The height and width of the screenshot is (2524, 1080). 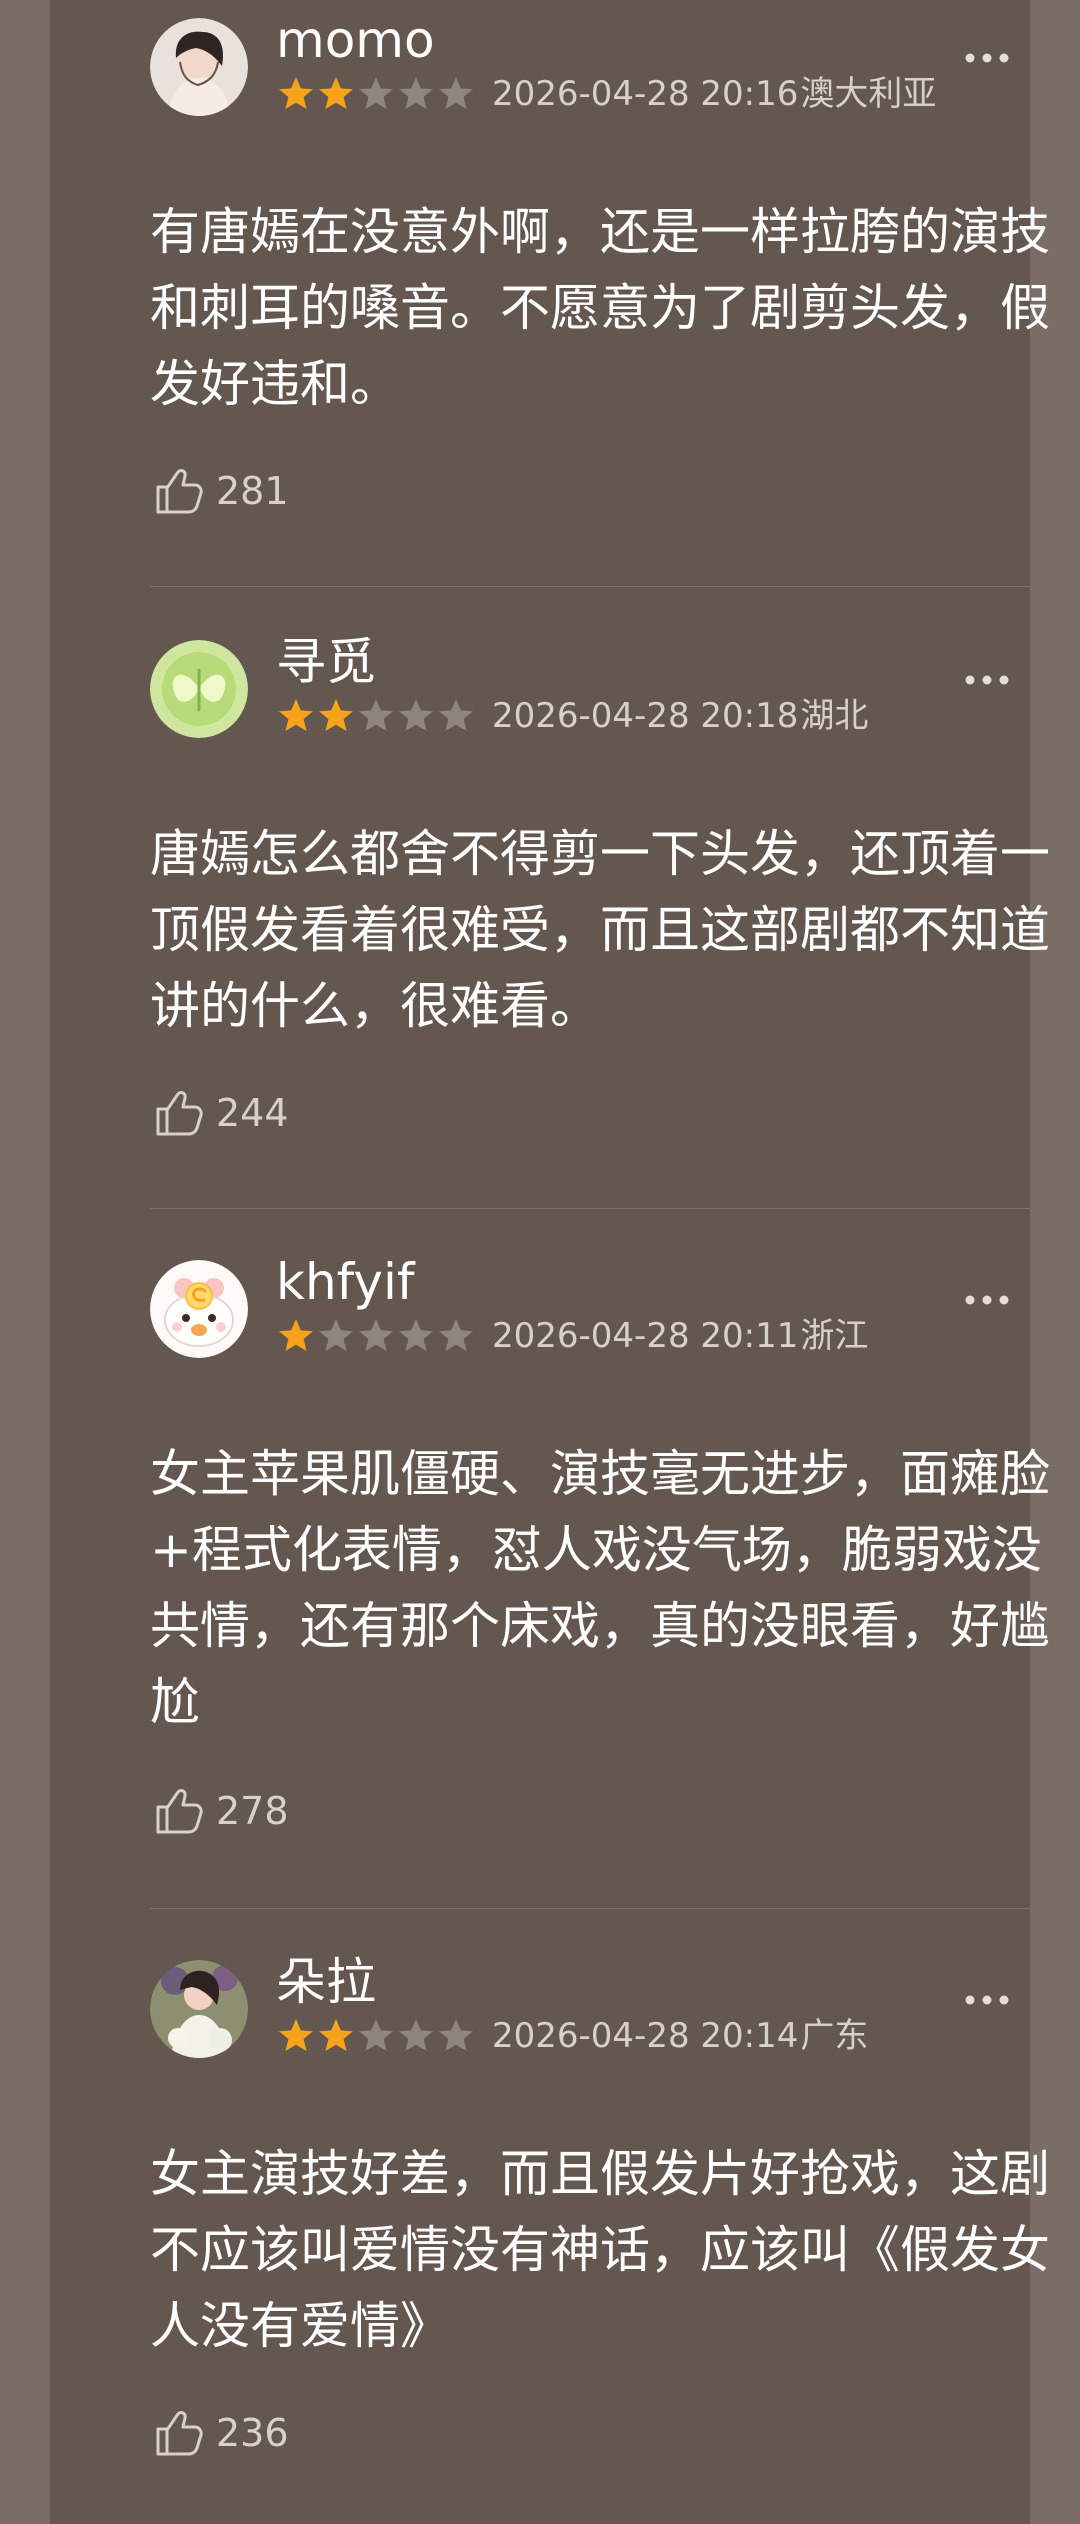 I want to click on like-count: 281, so click(x=252, y=491).